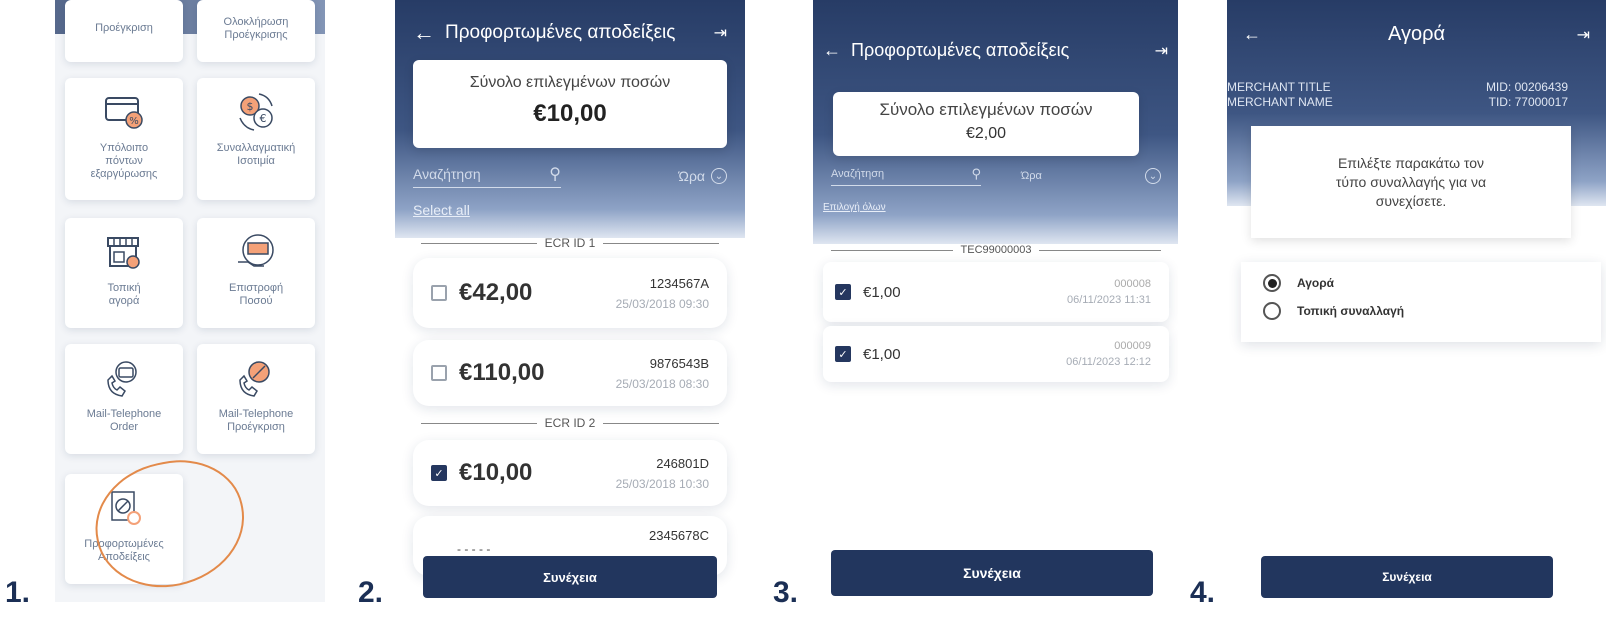  I want to click on tile-label: Τοπική αγορά, so click(124, 294).